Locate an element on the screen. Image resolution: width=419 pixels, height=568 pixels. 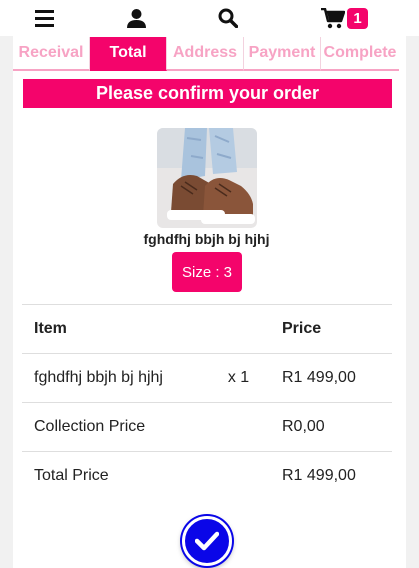
product-image is located at coordinates (207, 178).